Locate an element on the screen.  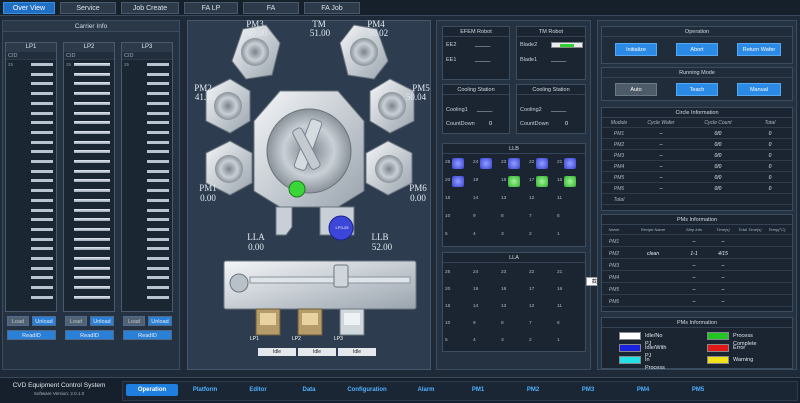
table-cell: Temp(°C) is located at coordinates (777, 229).